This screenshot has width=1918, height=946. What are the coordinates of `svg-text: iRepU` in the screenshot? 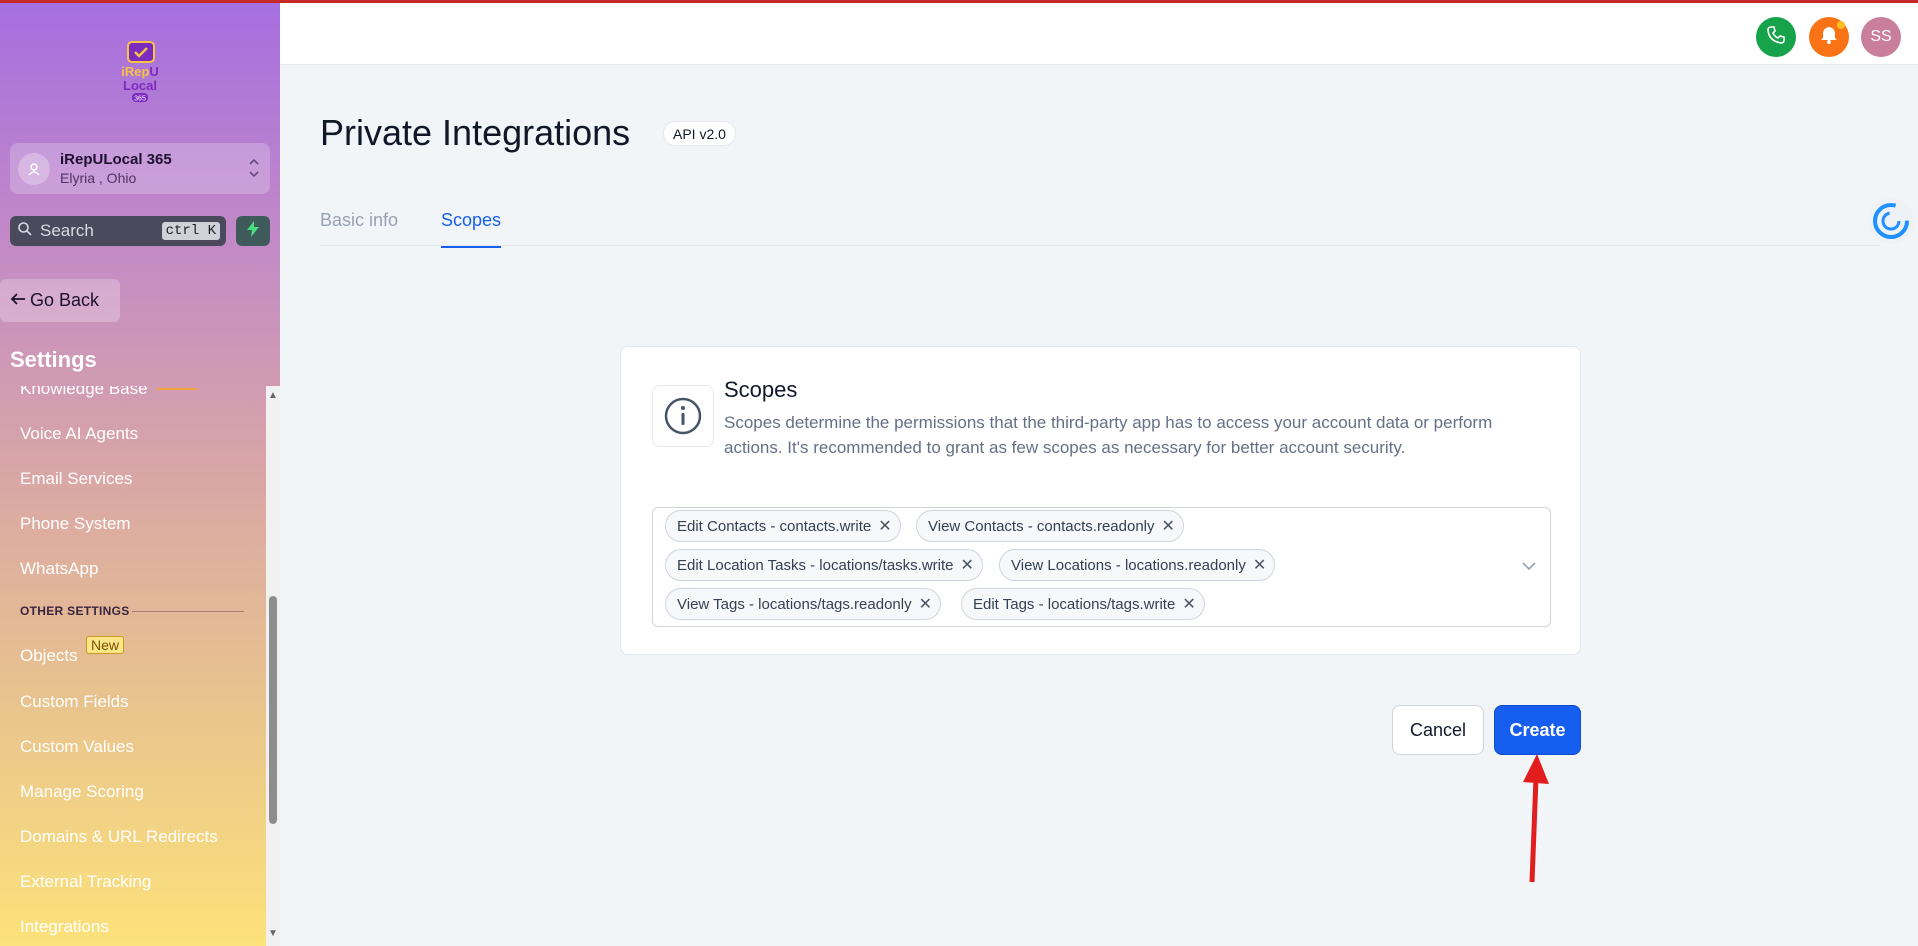 It's located at (140, 71).